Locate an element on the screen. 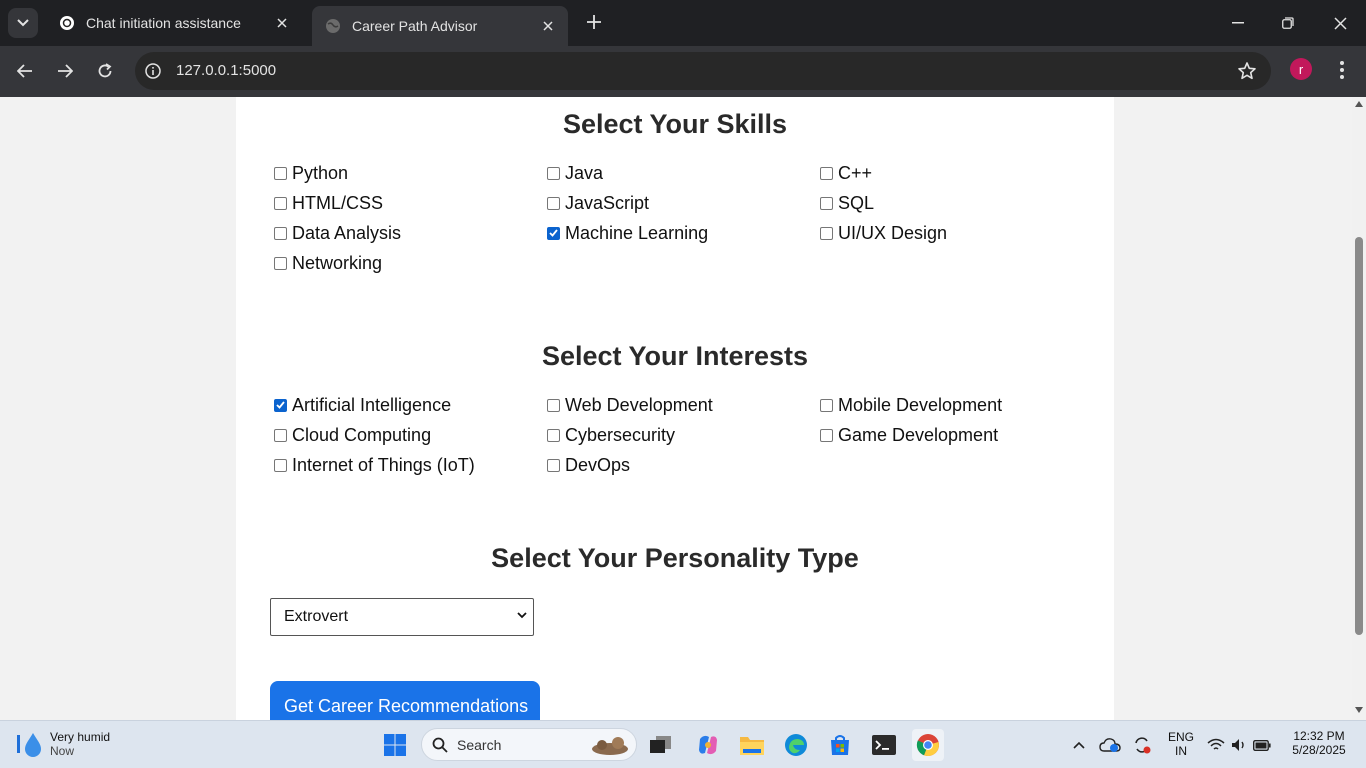  site-info-icon is located at coordinates (153, 71).